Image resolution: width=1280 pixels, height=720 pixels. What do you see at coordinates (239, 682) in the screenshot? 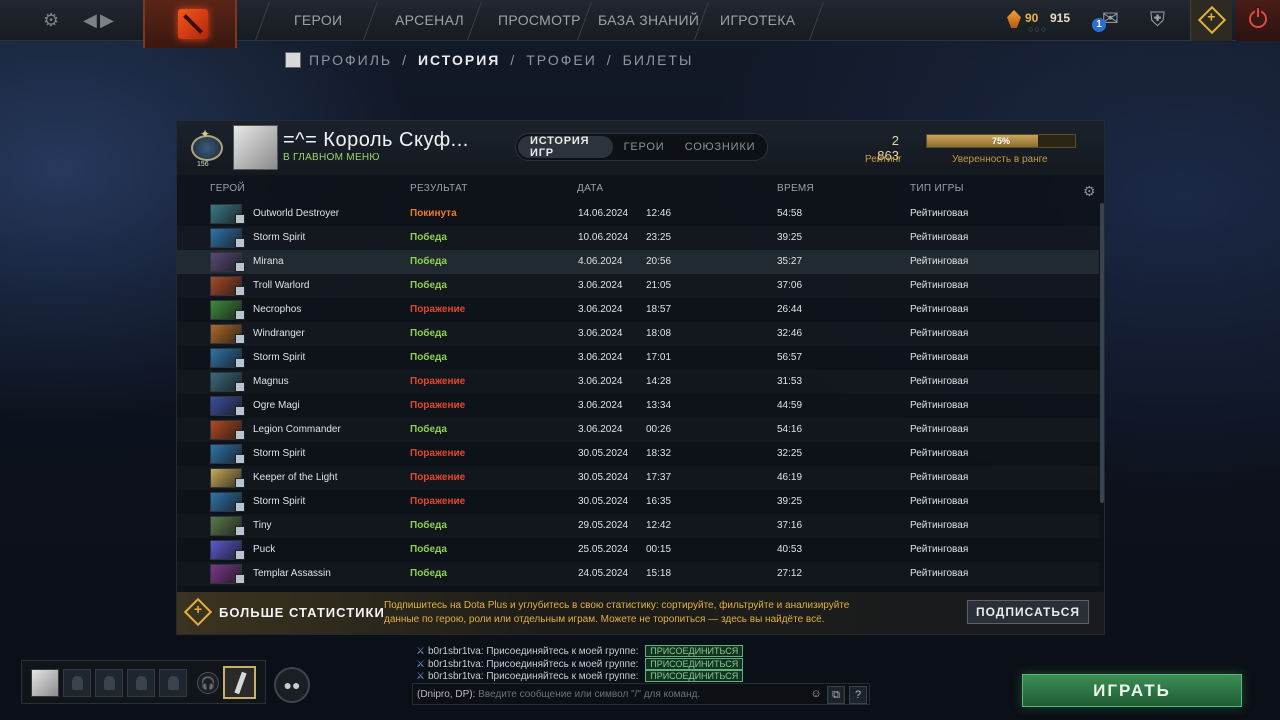
I see `battlepass-icon` at bounding box center [239, 682].